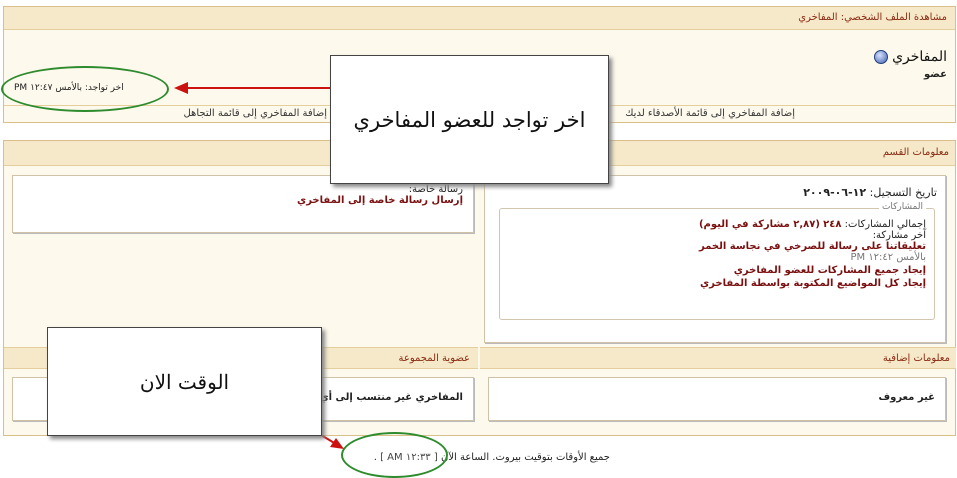 This screenshot has height=478, width=957. What do you see at coordinates (337, 443) in the screenshot?
I see `now-arrowhead` at bounding box center [337, 443].